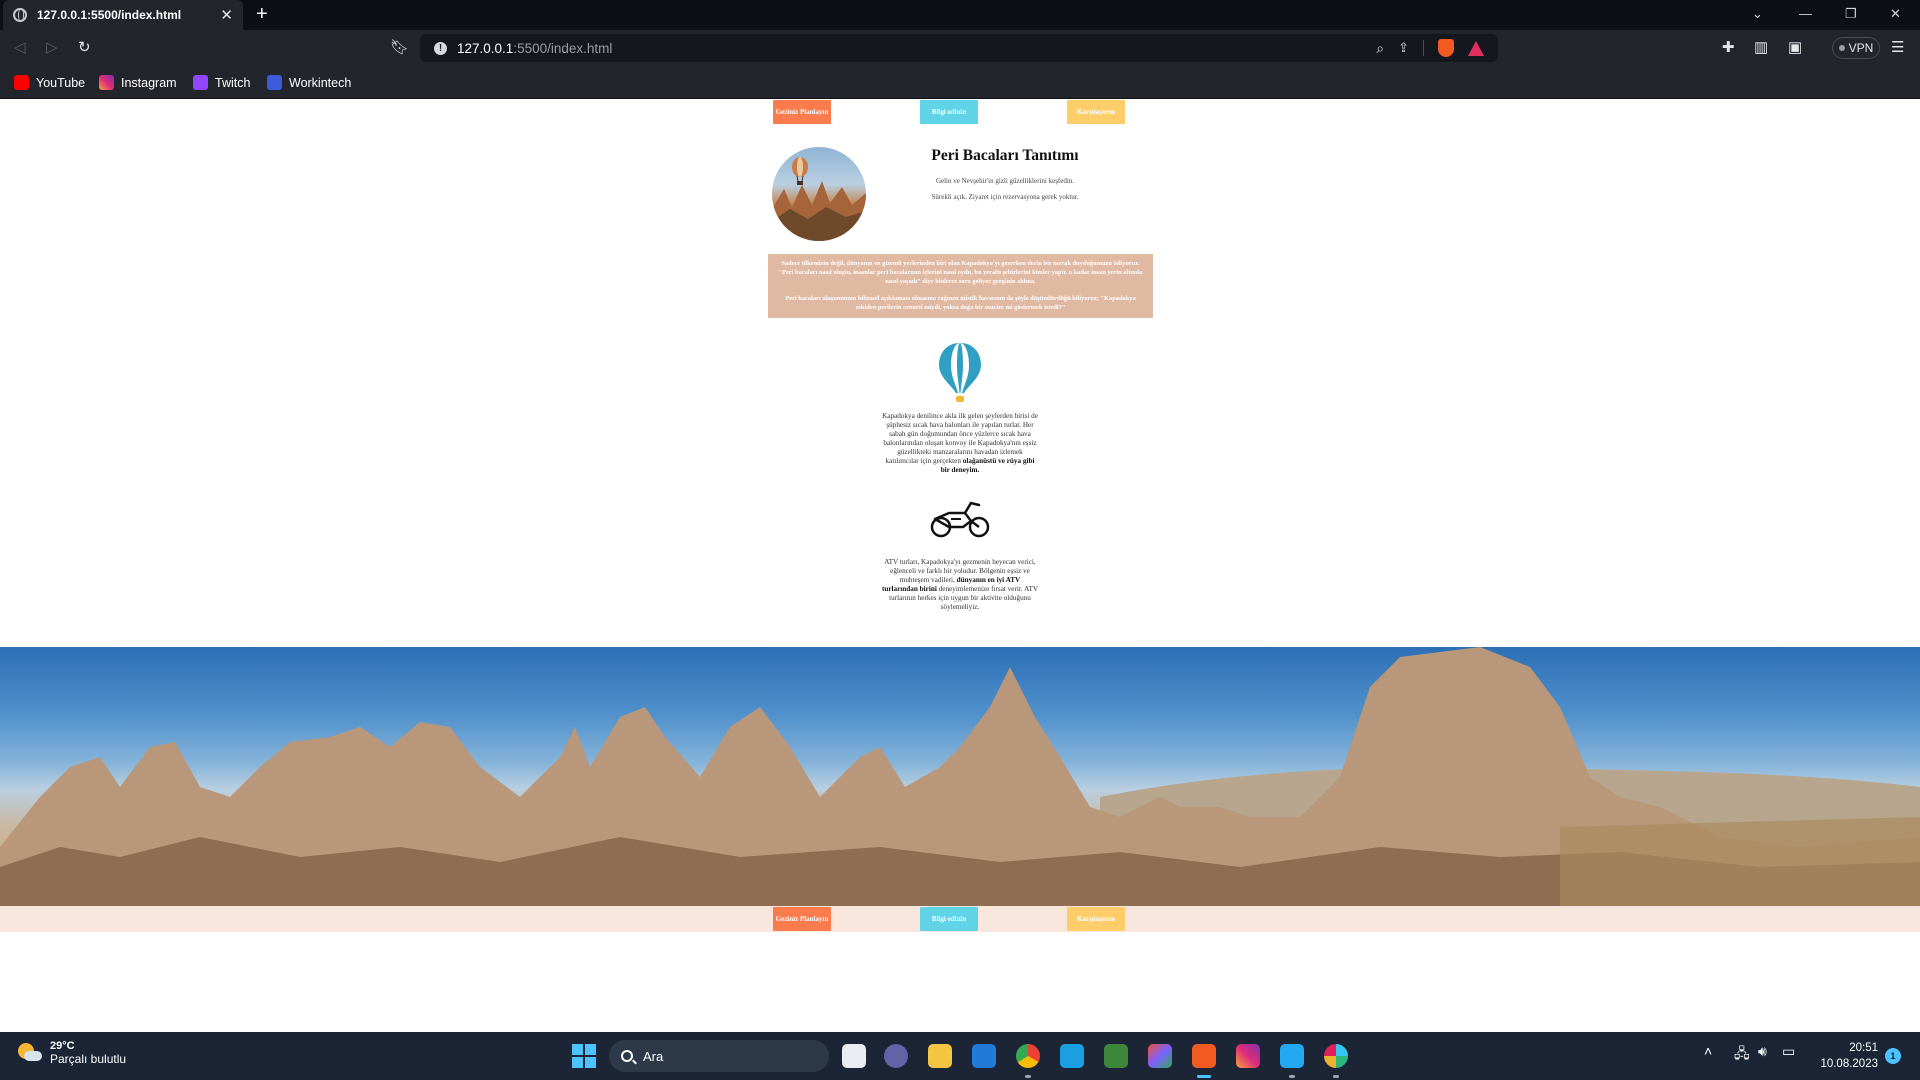  Describe the element at coordinates (1795, 48) in the screenshot. I see `wallet-icon: ▣` at that location.